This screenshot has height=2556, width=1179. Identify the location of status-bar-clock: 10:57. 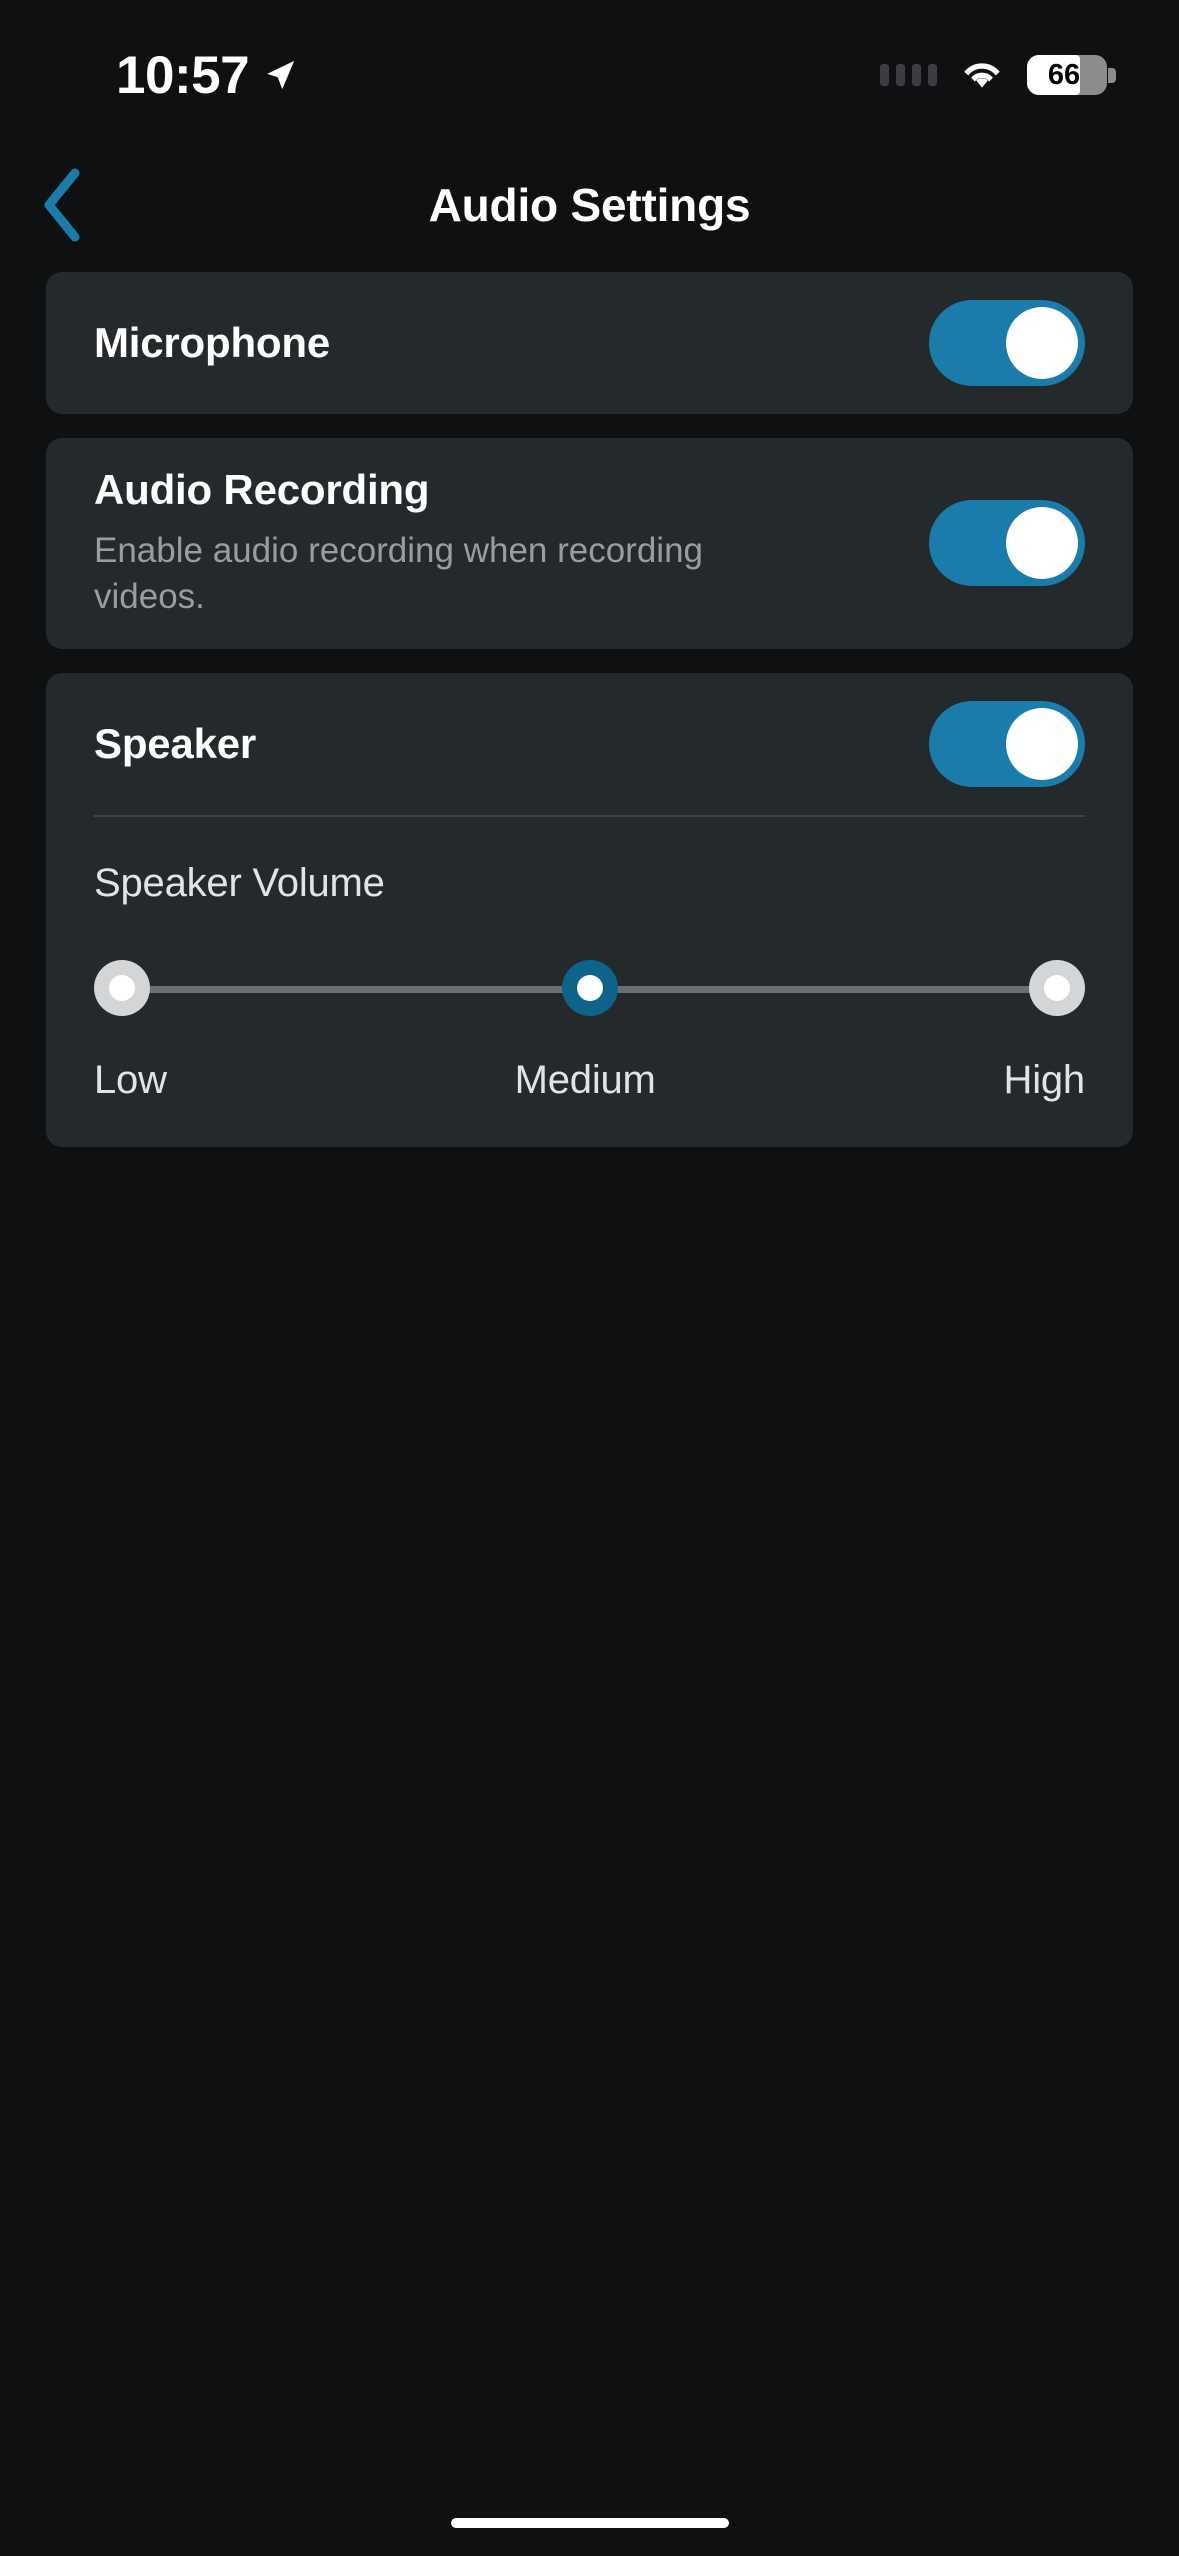
(183, 75).